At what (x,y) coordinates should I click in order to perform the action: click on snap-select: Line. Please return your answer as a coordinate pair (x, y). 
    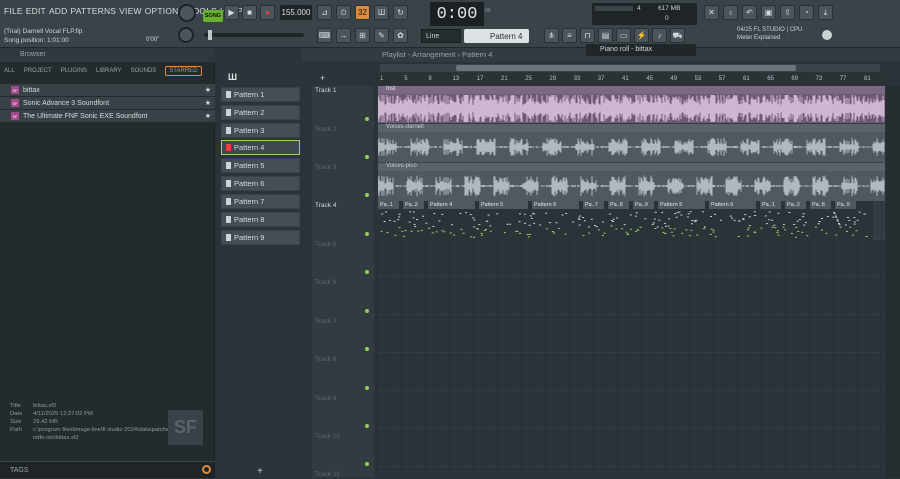
    Looking at the image, I should click on (441, 36).